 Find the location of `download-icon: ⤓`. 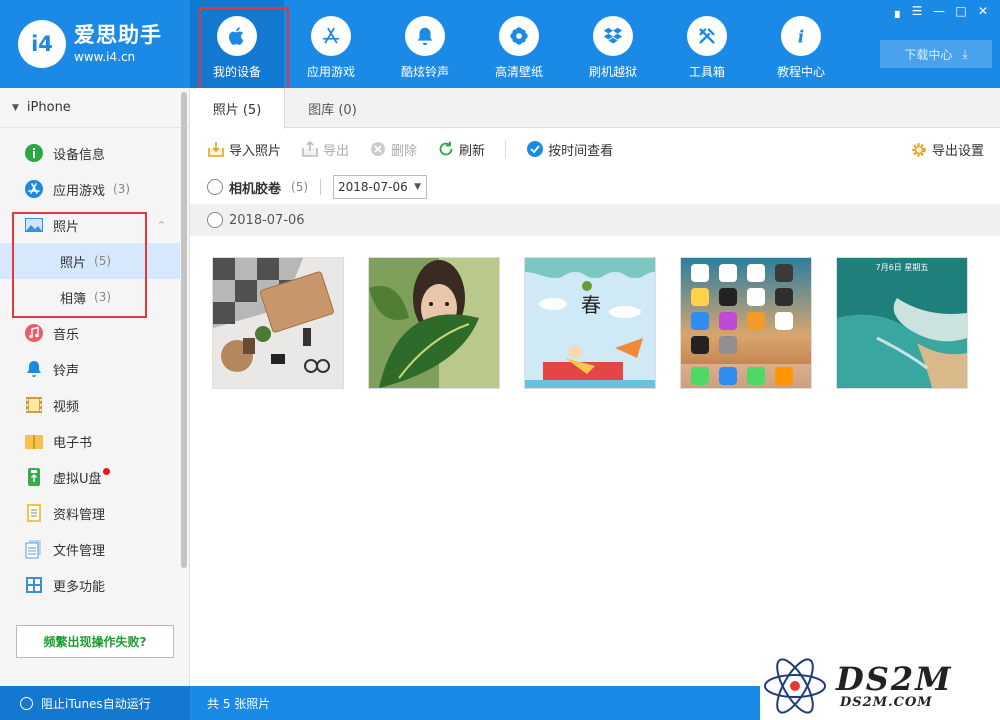

download-icon: ⤓ is located at coordinates (965, 53).